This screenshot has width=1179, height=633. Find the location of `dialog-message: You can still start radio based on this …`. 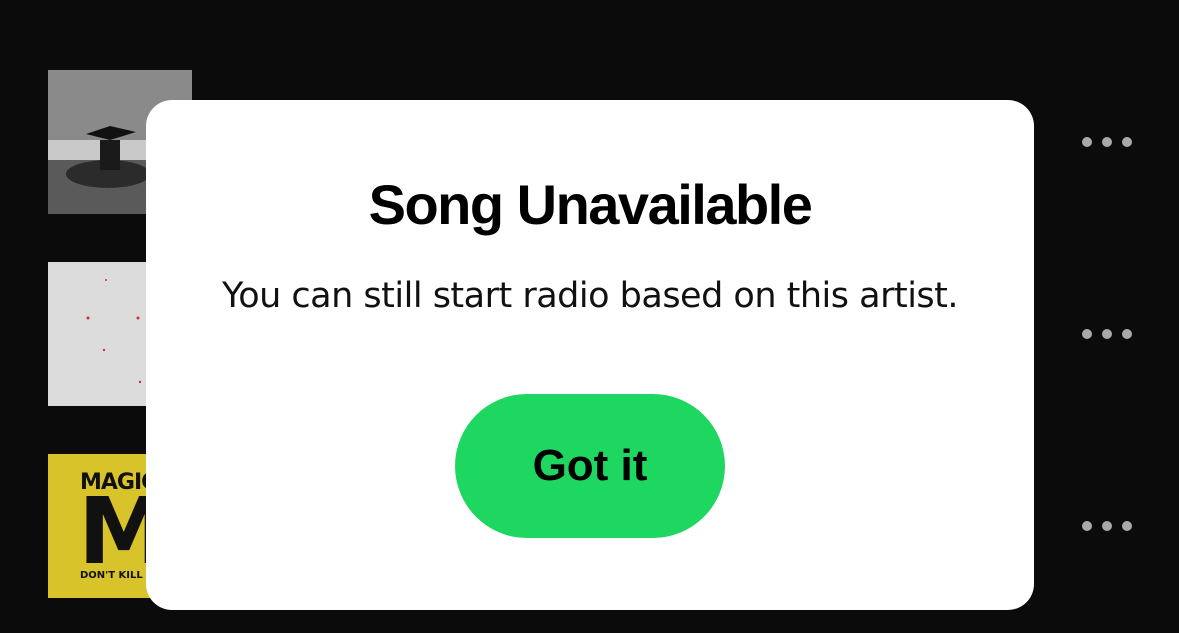

dialog-message: You can still start radio based on this … is located at coordinates (590, 296).